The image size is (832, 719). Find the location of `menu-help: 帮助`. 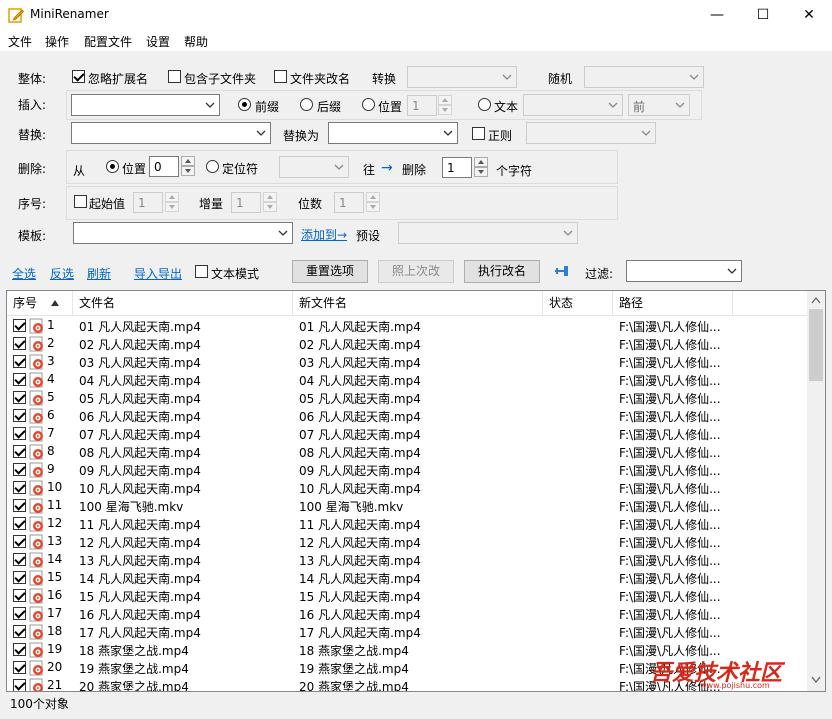

menu-help: 帮助 is located at coordinates (196, 41).